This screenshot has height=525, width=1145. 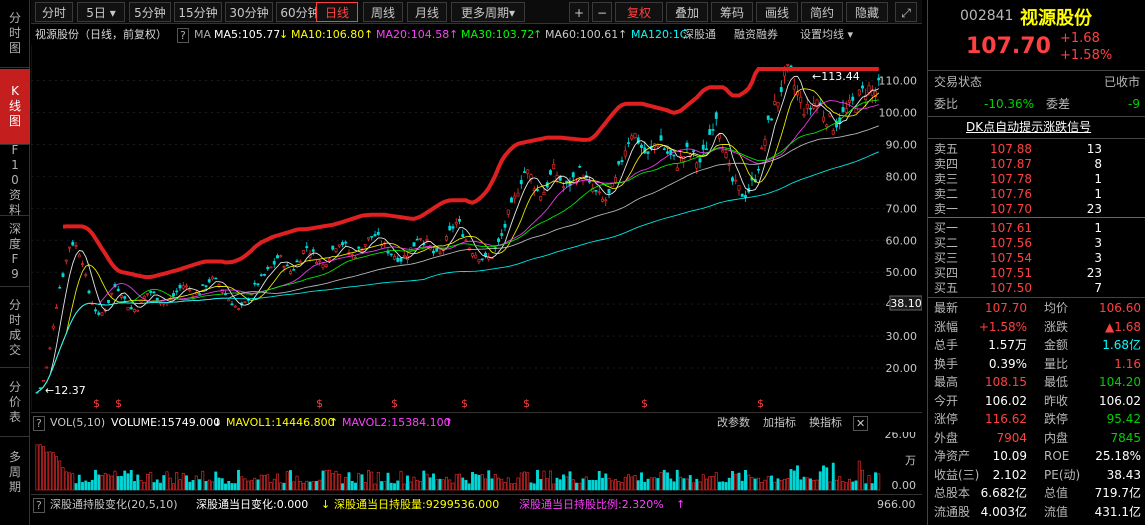 I want to click on nav-multi-period: 多周期, so click(x=15, y=472).